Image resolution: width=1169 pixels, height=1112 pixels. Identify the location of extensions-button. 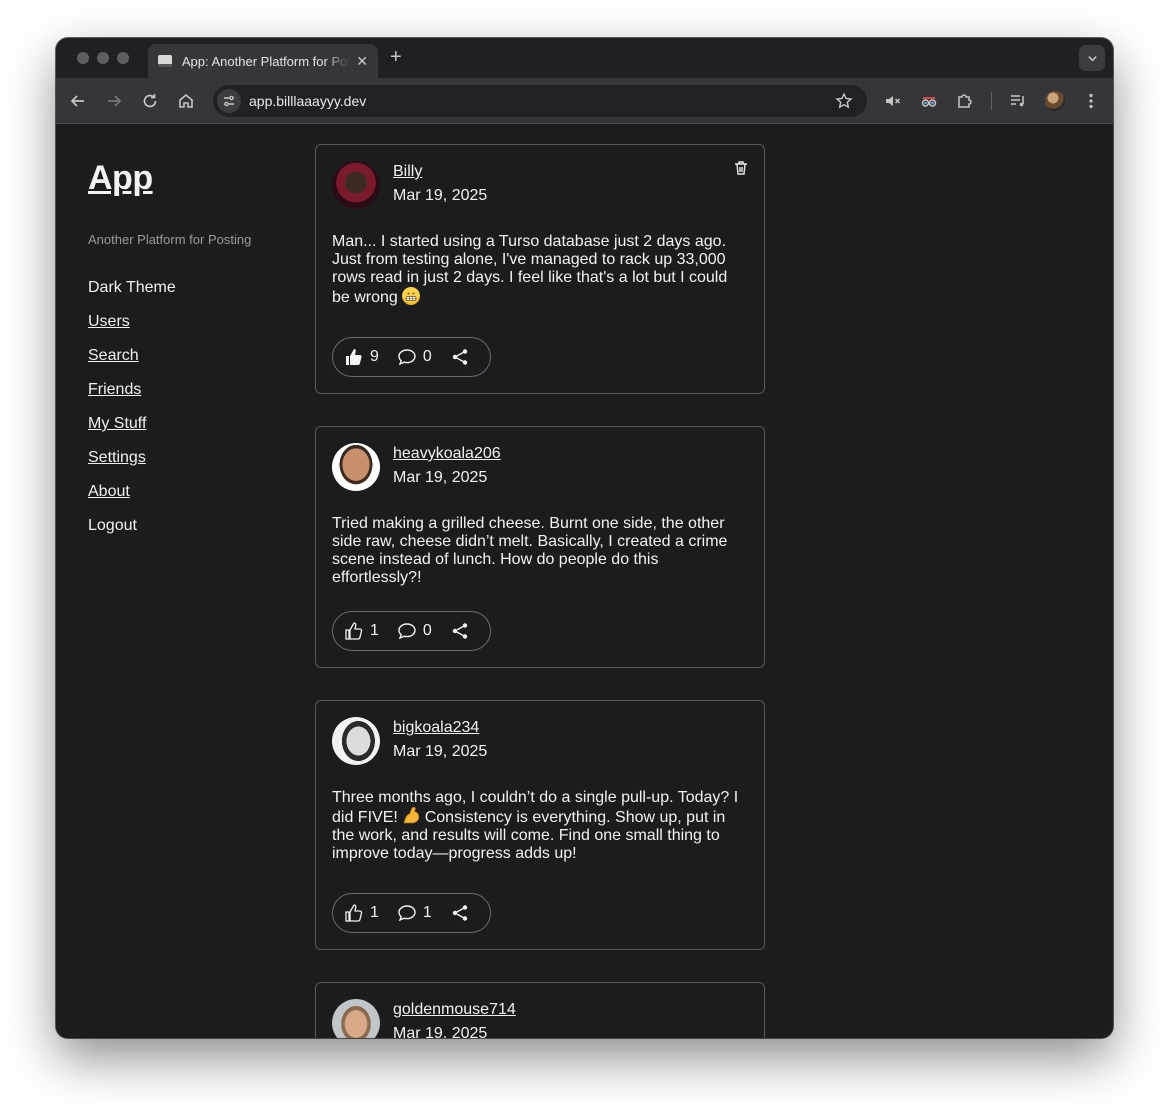
(965, 101).